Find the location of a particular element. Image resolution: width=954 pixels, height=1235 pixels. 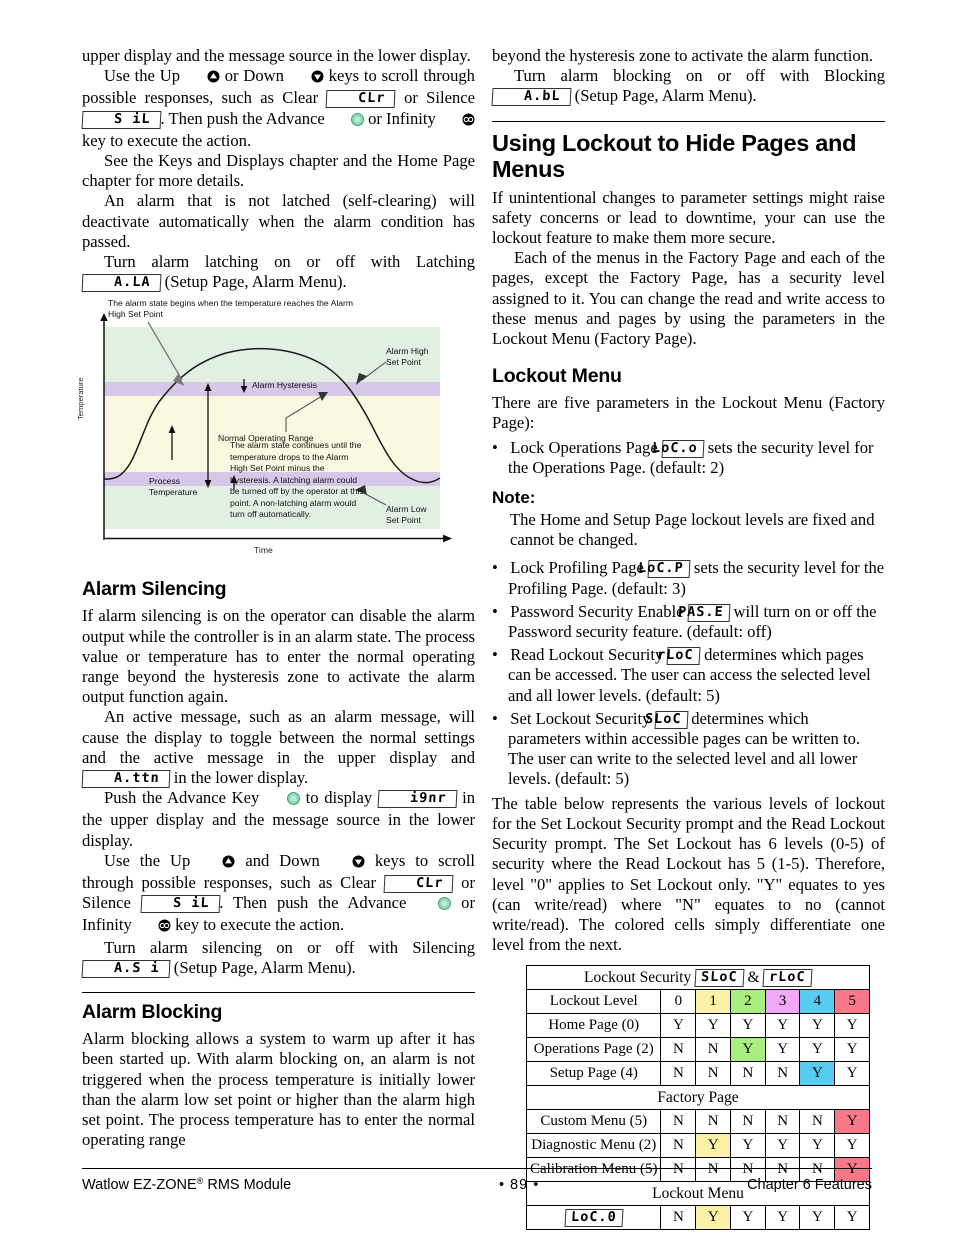

table-row: Diagnostic Menu (2) N Y Y Y Y Y is located at coordinates (697, 1146).